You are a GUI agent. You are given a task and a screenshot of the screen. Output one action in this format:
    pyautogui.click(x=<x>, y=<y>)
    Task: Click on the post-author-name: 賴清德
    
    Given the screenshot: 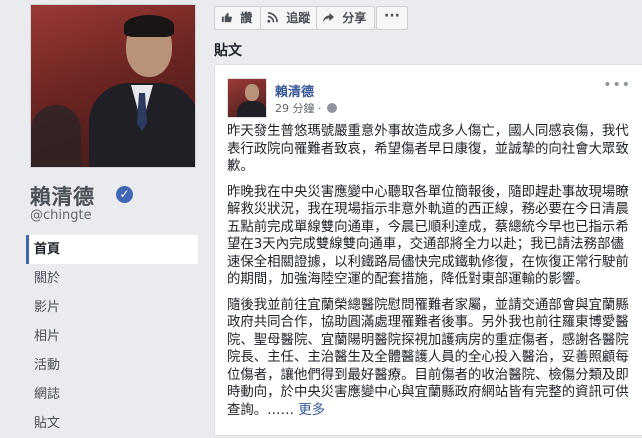 What is the action you would take?
    pyautogui.click(x=294, y=90)
    